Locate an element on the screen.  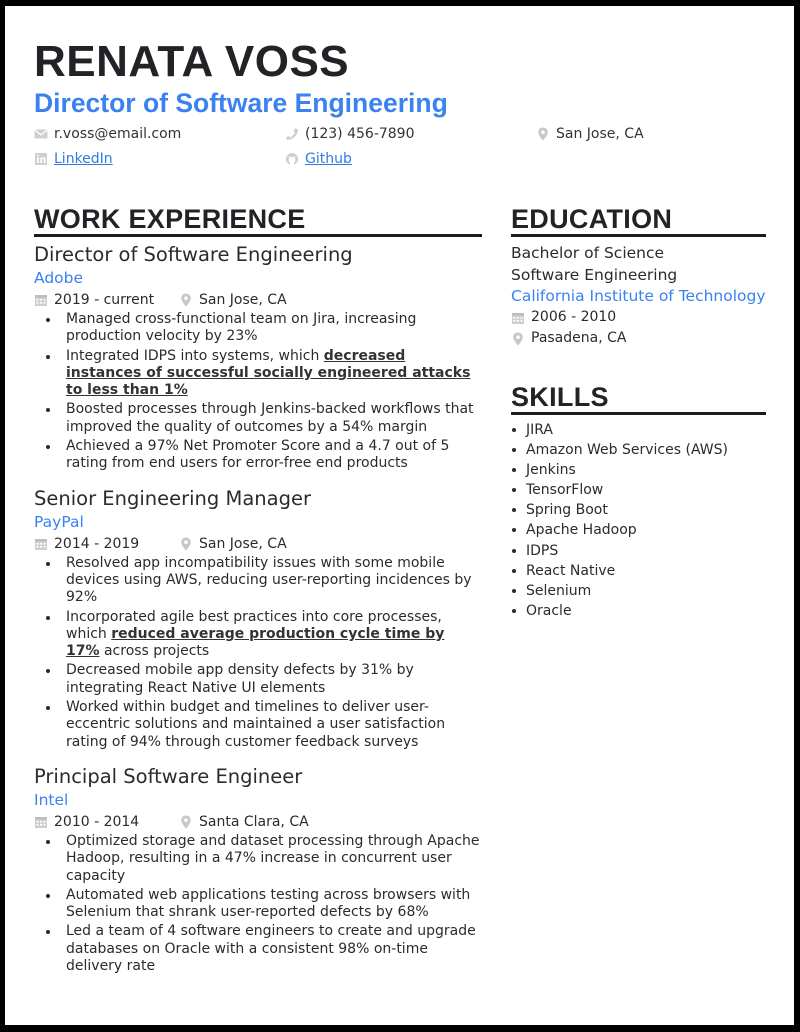
contact-linkedin: LinkedIn is located at coordinates (73, 159).